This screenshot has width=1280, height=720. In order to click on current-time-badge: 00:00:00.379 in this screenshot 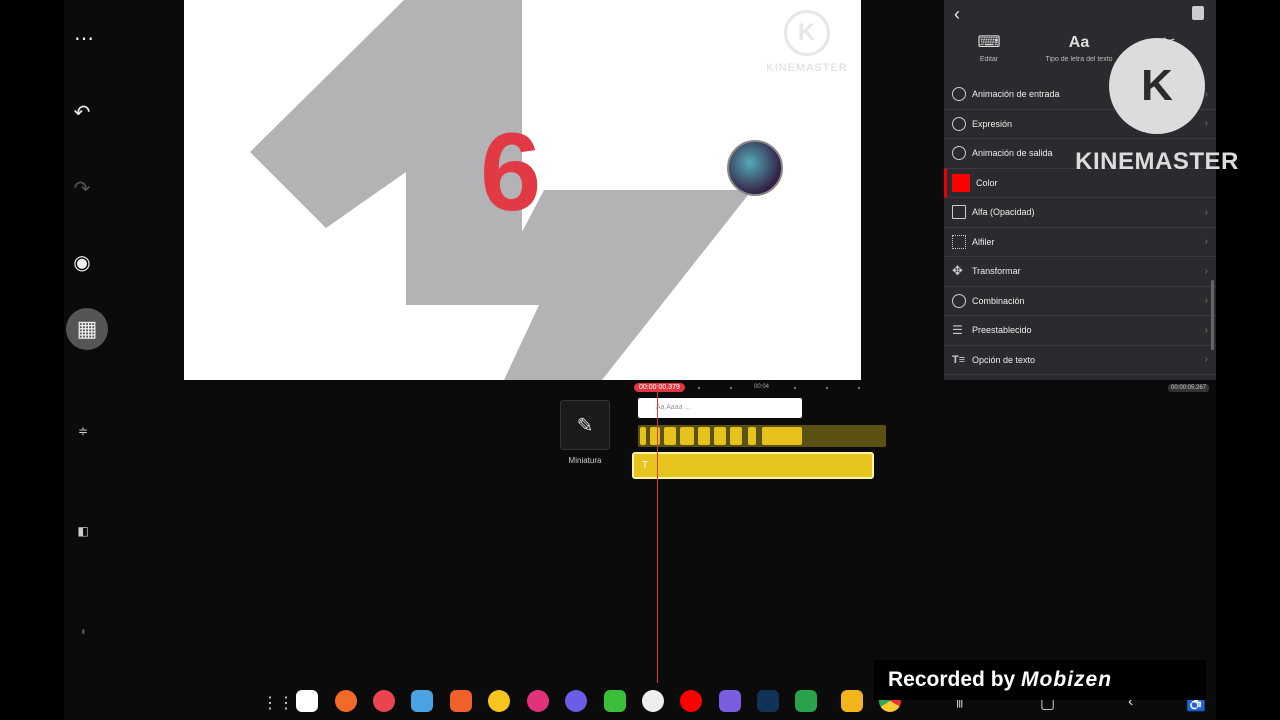, I will do `click(659, 387)`.